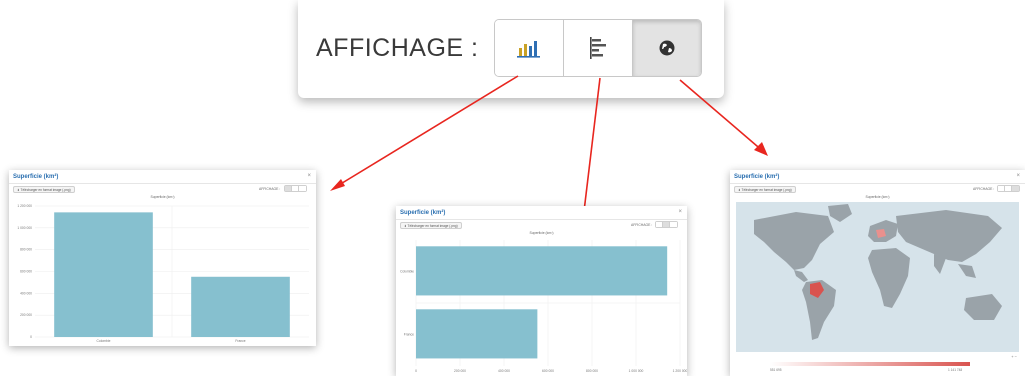  I want to click on map-zoom-controls: + −, so click(1014, 356).